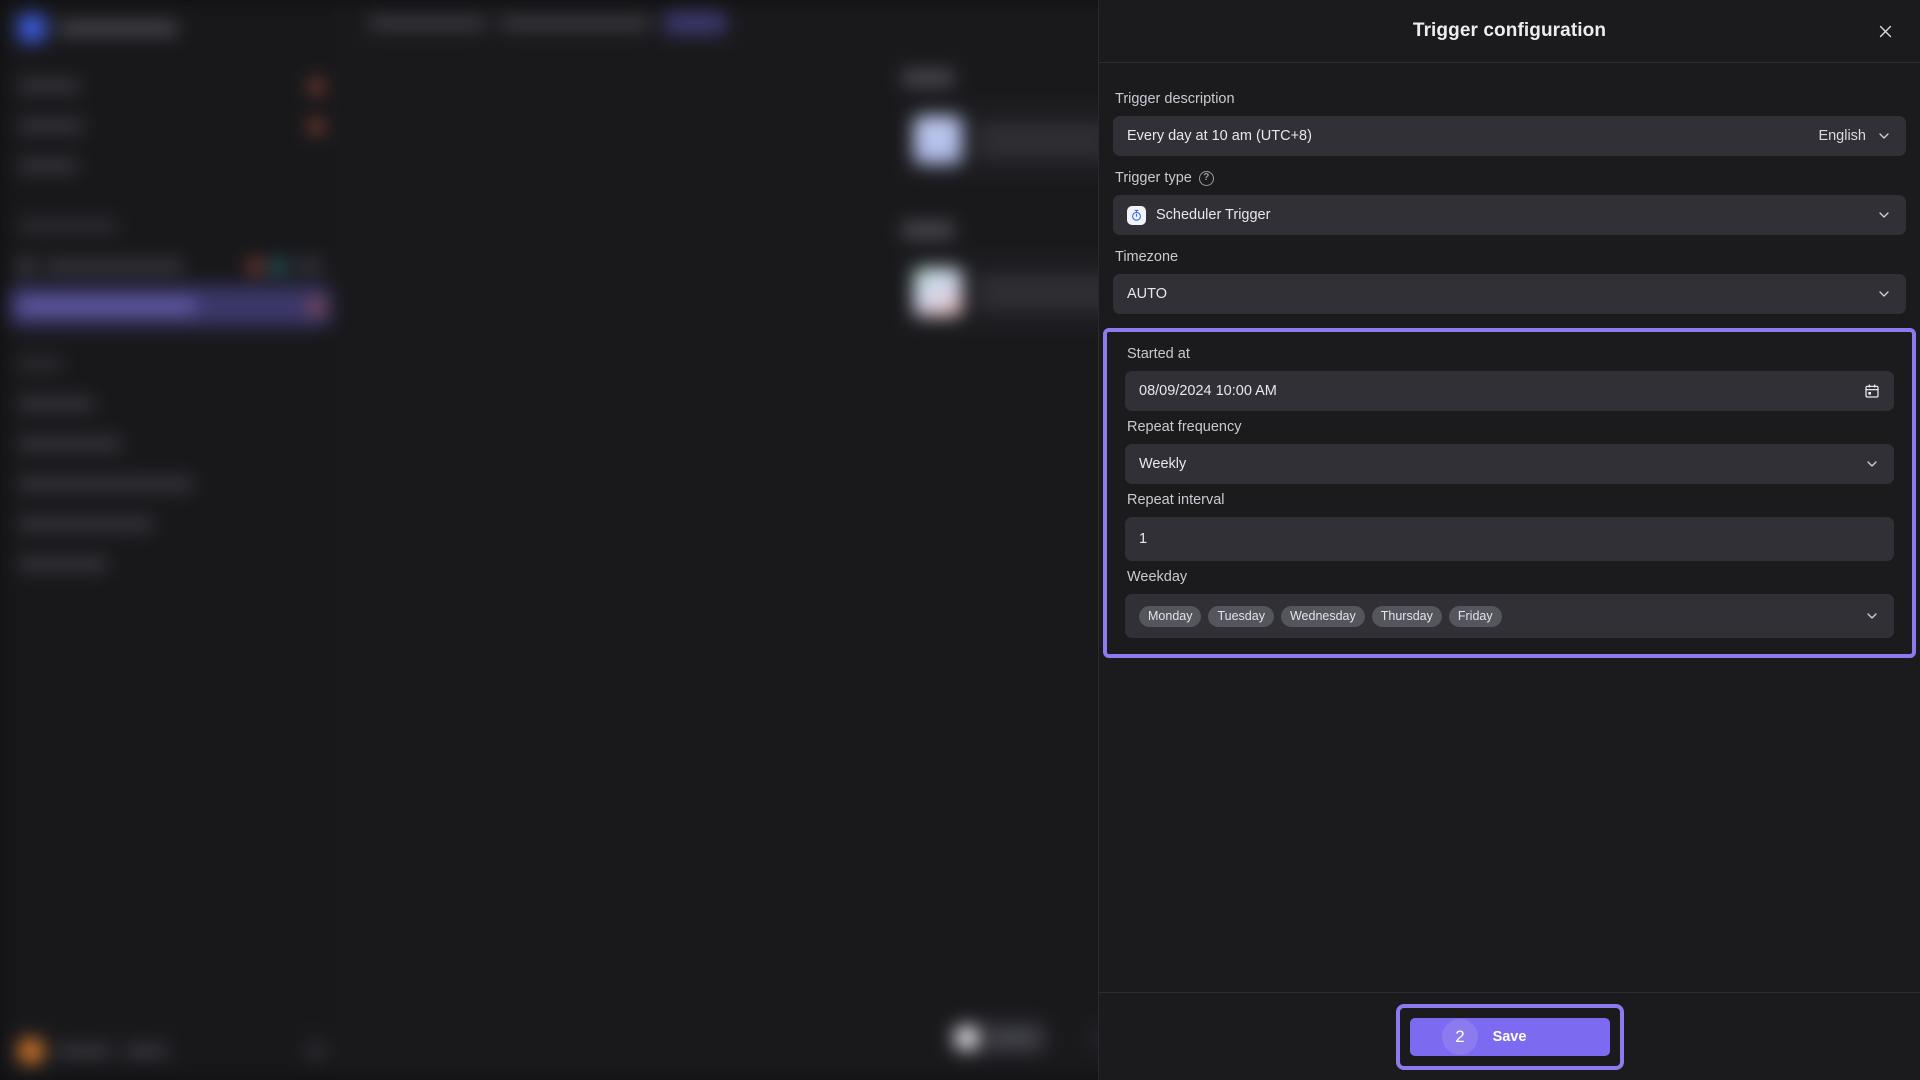 This screenshot has height=1080, width=1920. What do you see at coordinates (1509, 215) in the screenshot?
I see `trigger-type-select: Scheduler Trigger` at bounding box center [1509, 215].